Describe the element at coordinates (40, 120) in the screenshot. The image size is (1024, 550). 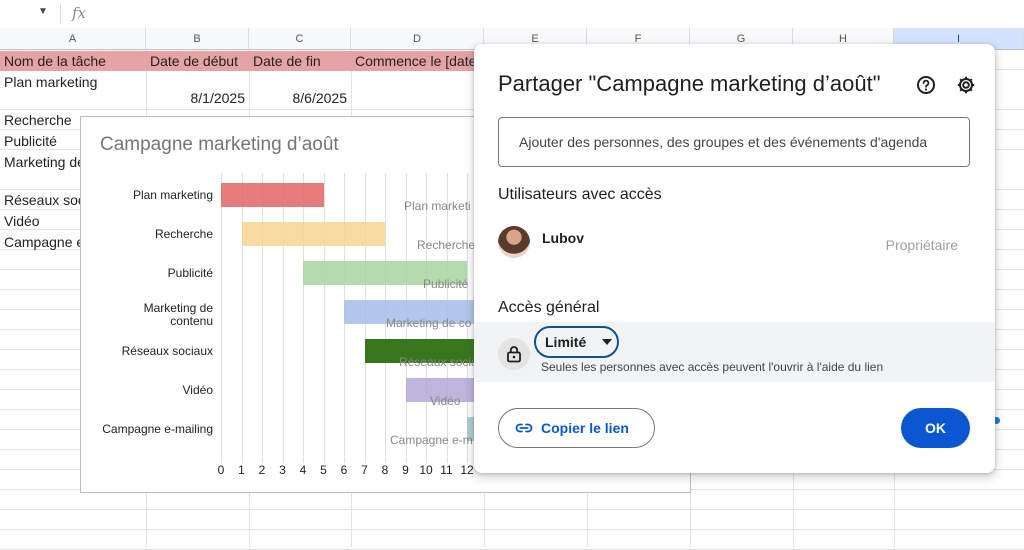
I see `task-cell: Recherche` at that location.